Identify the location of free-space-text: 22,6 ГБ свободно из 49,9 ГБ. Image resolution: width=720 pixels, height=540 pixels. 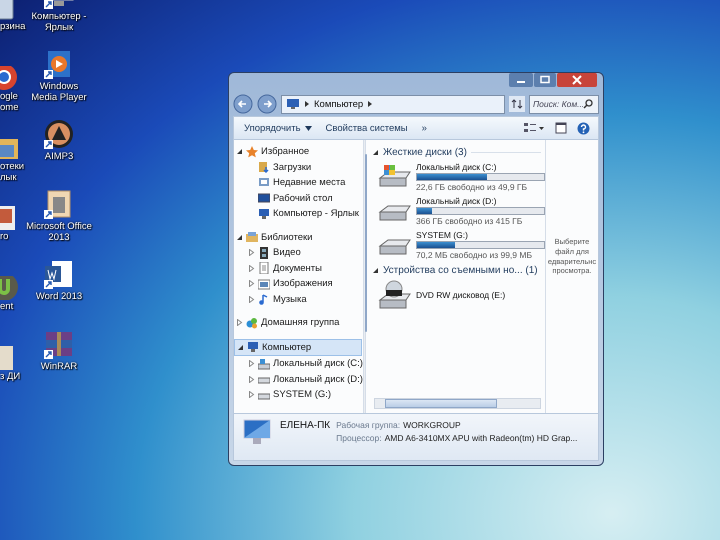
(472, 187).